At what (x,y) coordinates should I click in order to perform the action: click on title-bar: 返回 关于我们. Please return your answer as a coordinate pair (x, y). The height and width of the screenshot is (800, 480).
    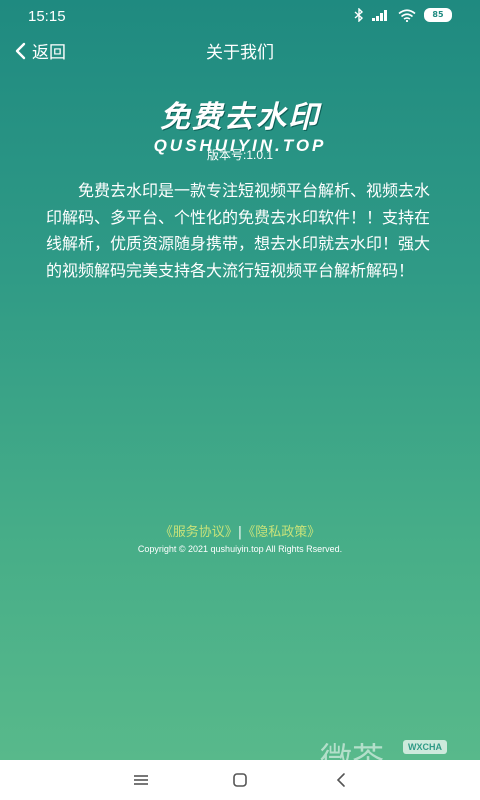
    Looking at the image, I should click on (240, 50).